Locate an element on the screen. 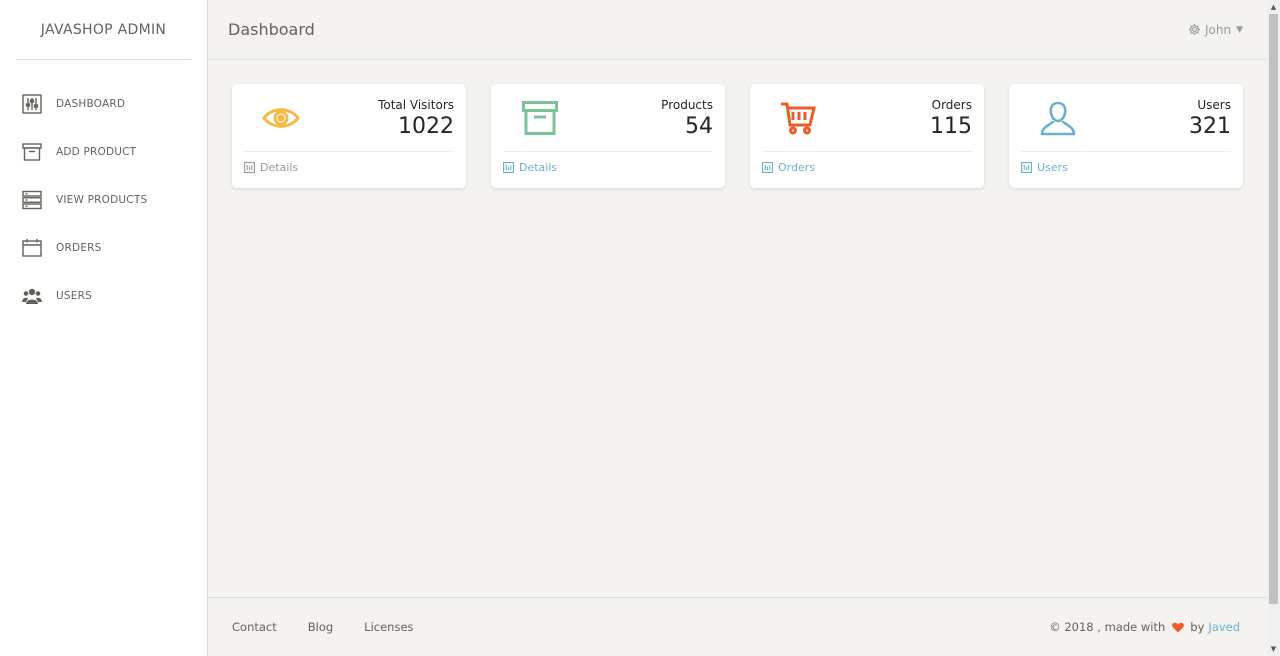 This screenshot has height=656, width=1280. sliders-icon is located at coordinates (32, 104).